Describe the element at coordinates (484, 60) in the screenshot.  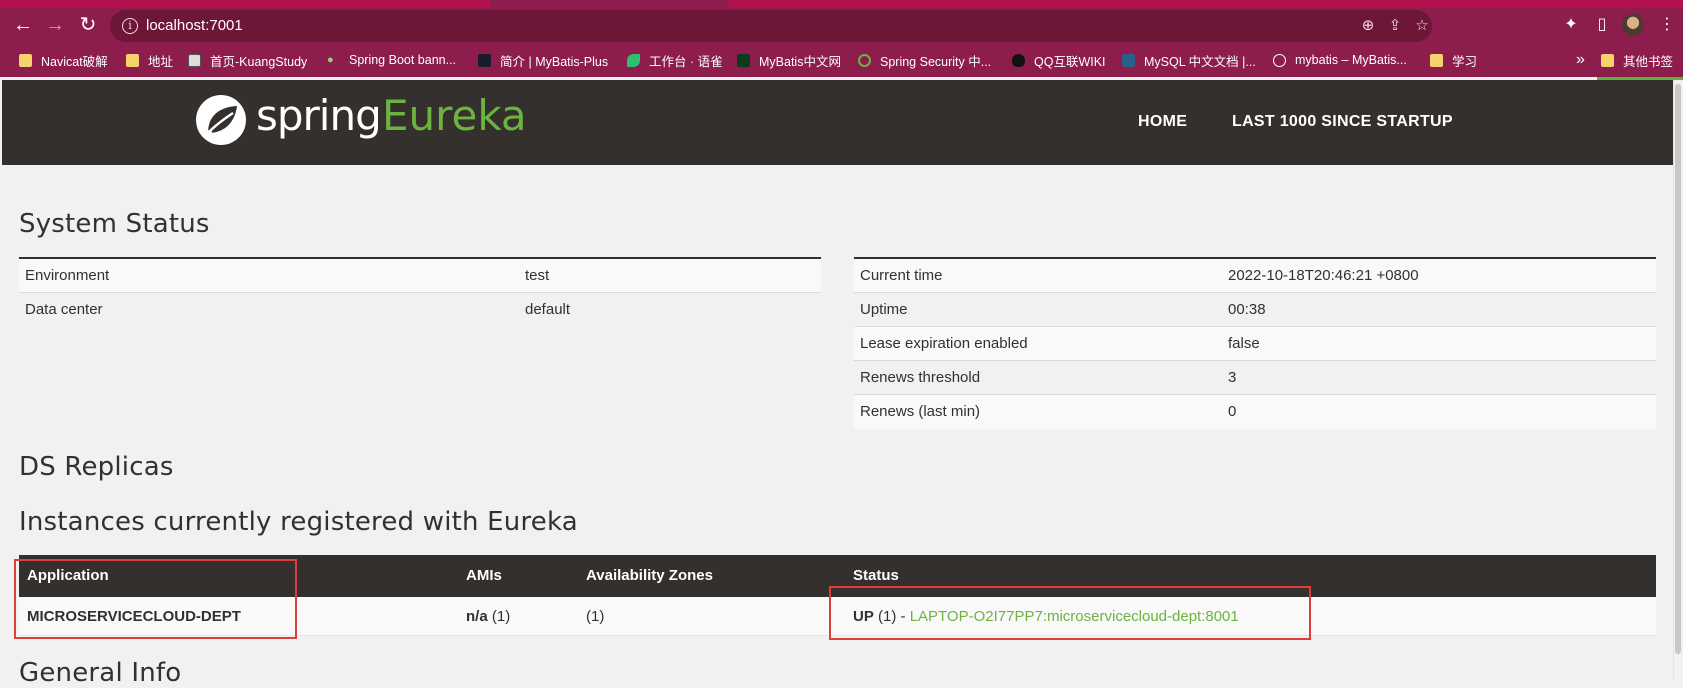
I see `mybatis-plus-favicon-icon` at that location.